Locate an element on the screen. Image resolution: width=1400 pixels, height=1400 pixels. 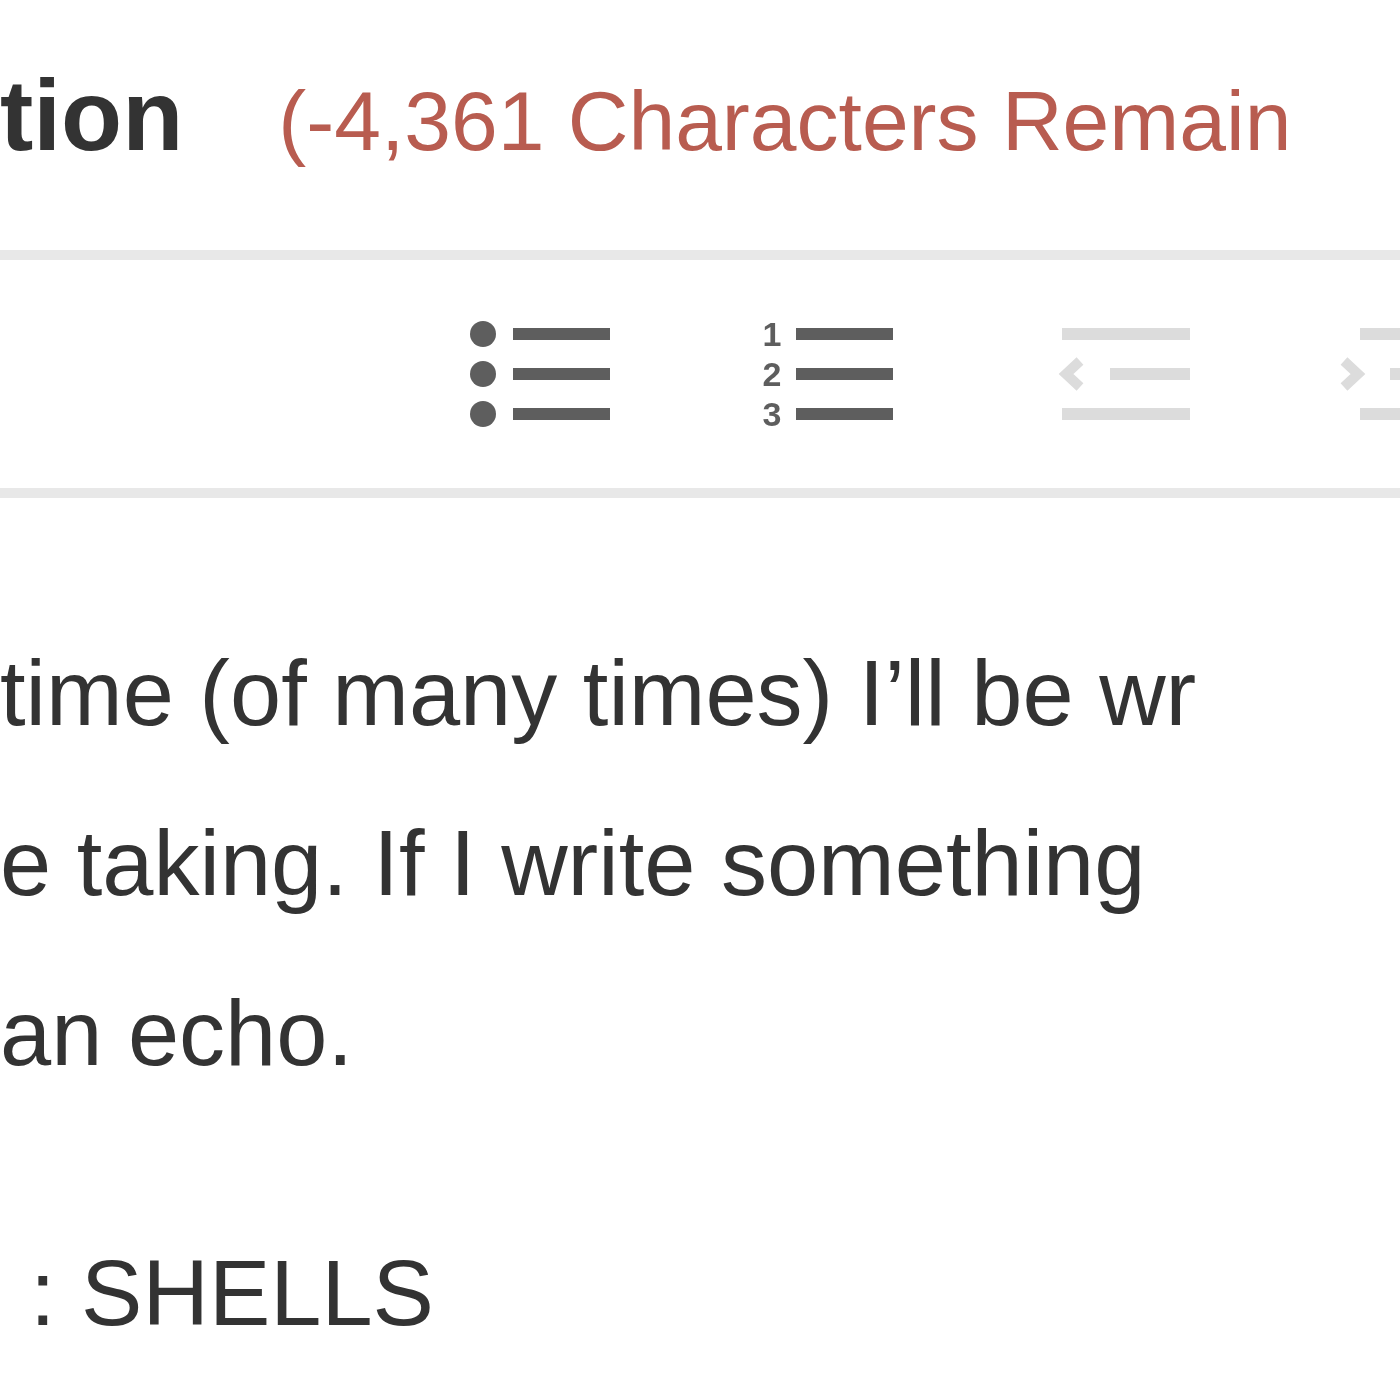
text-line: time (of many times) I’ll be wr is located at coordinates (599, 693).